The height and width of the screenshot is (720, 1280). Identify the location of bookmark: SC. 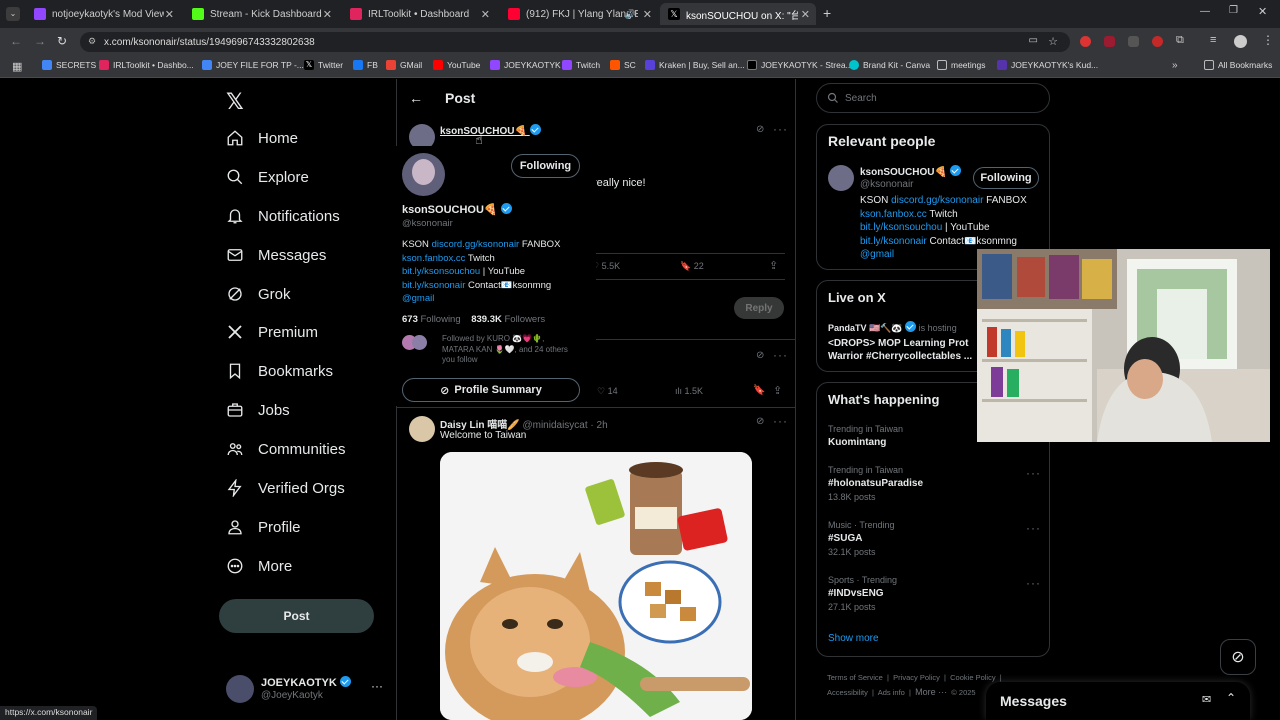
(623, 65).